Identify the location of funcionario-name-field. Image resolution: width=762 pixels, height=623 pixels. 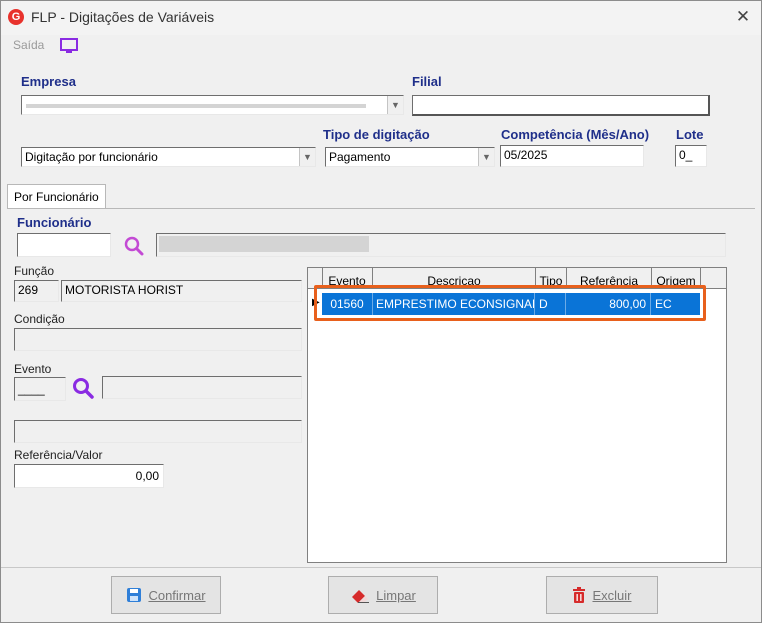
(441, 245).